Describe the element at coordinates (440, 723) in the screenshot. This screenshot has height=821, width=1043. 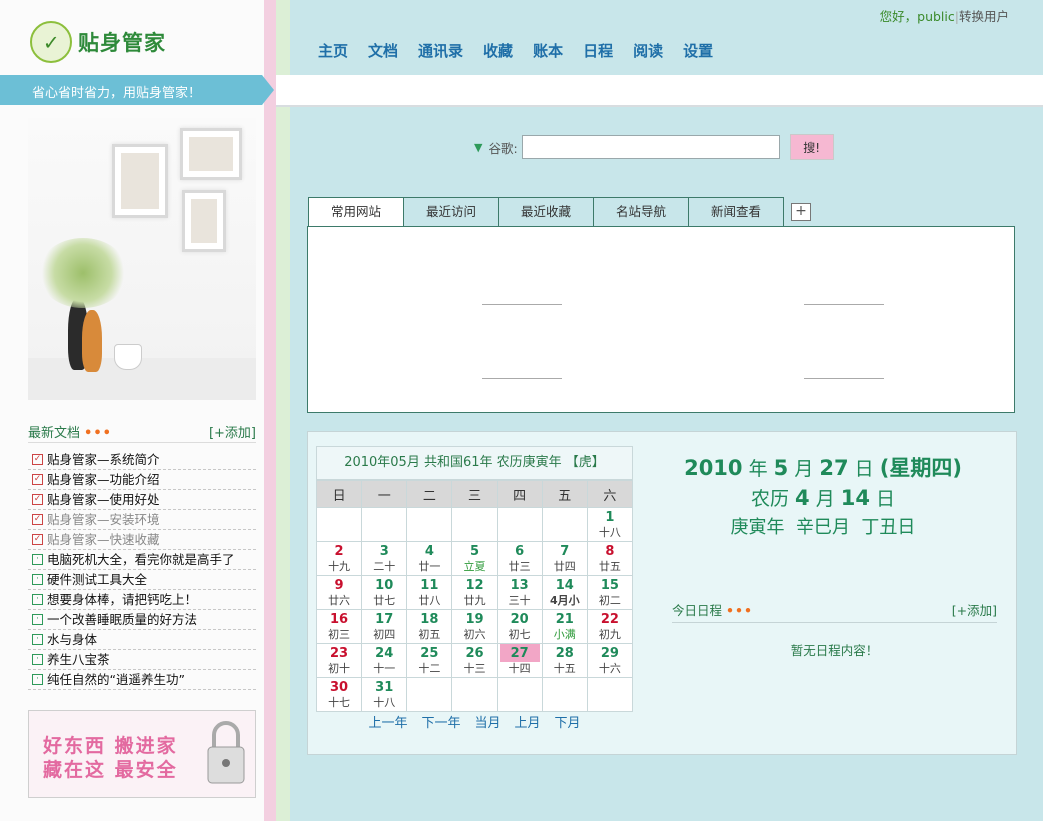
I see `calendar-nav-link: 下一年` at that location.